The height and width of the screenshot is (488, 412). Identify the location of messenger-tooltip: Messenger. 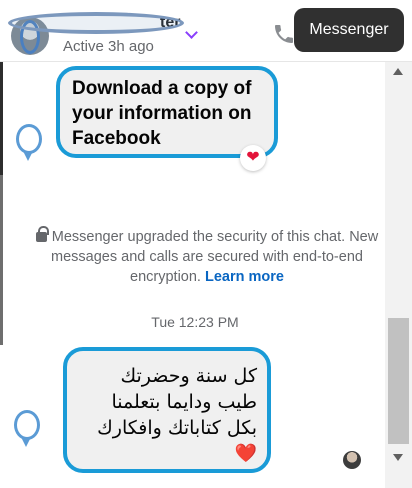
(349, 30).